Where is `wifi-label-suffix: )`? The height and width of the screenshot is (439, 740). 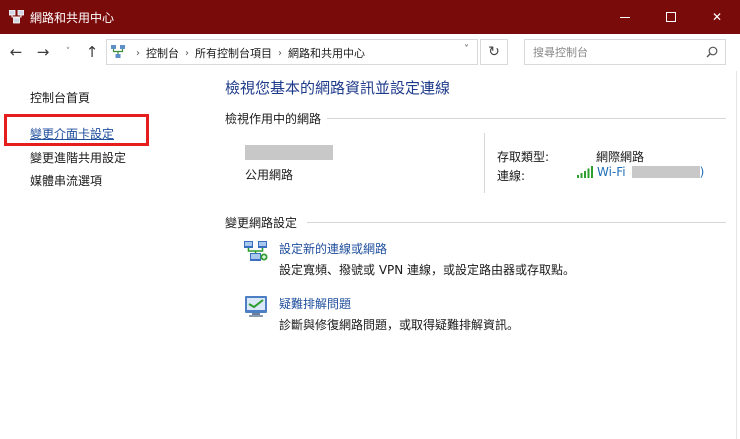
wifi-label-suffix: ) is located at coordinates (702, 172).